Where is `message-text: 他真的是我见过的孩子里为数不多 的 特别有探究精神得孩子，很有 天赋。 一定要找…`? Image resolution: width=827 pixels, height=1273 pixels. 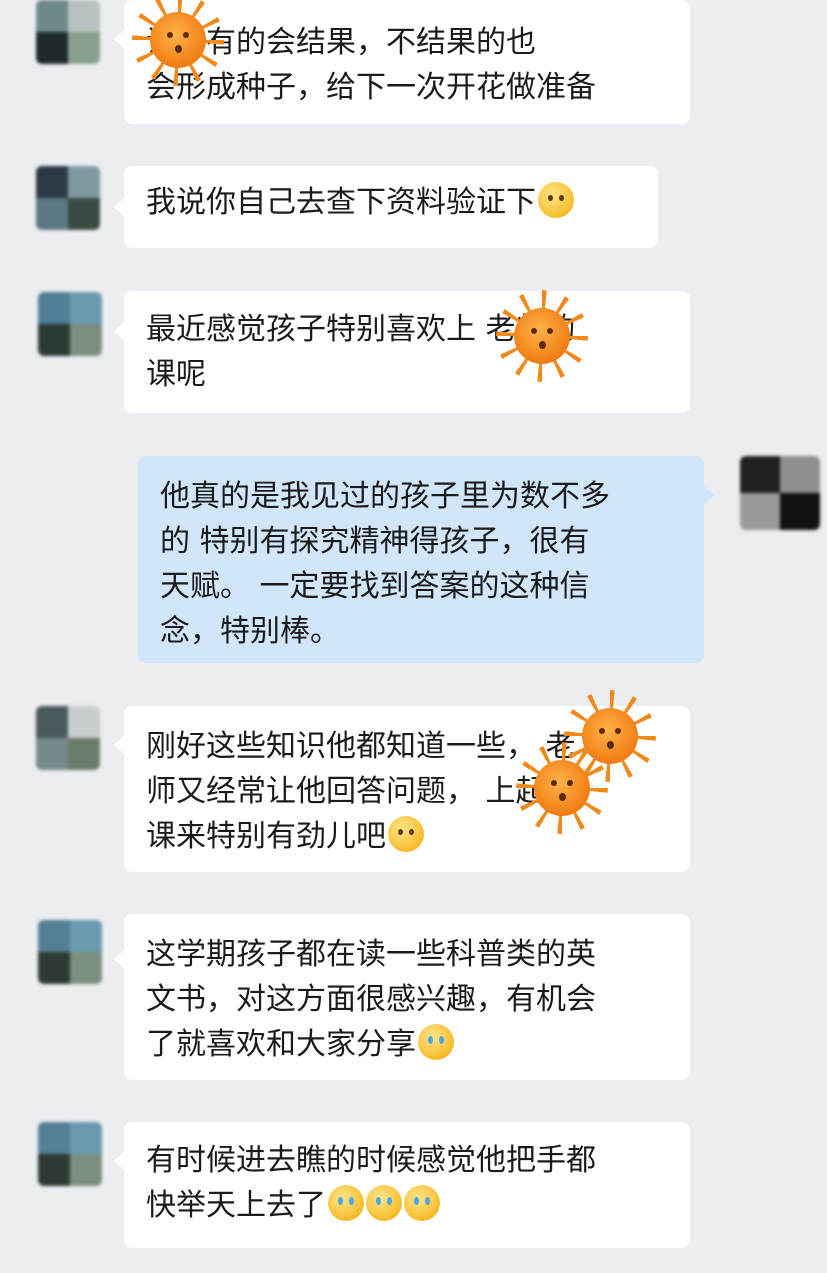 message-text: 他真的是我见过的孩子里为数不多 的 特别有探究精神得孩子，很有 天赋。 一定要找… is located at coordinates (385, 564).